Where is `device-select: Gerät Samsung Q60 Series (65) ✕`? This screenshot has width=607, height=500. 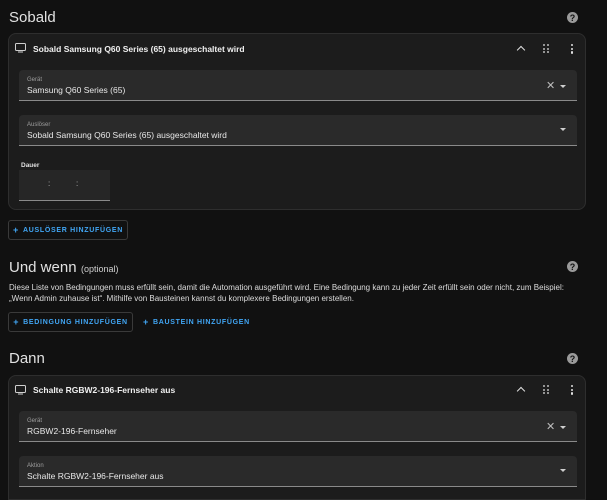 device-select: Gerät Samsung Q60 Series (65) ✕ is located at coordinates (298, 85).